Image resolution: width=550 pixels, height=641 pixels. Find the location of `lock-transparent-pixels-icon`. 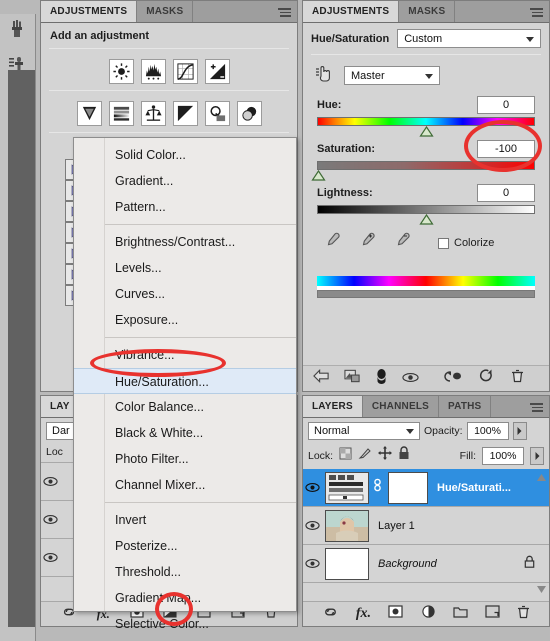

lock-transparent-pixels-icon is located at coordinates (345, 456).